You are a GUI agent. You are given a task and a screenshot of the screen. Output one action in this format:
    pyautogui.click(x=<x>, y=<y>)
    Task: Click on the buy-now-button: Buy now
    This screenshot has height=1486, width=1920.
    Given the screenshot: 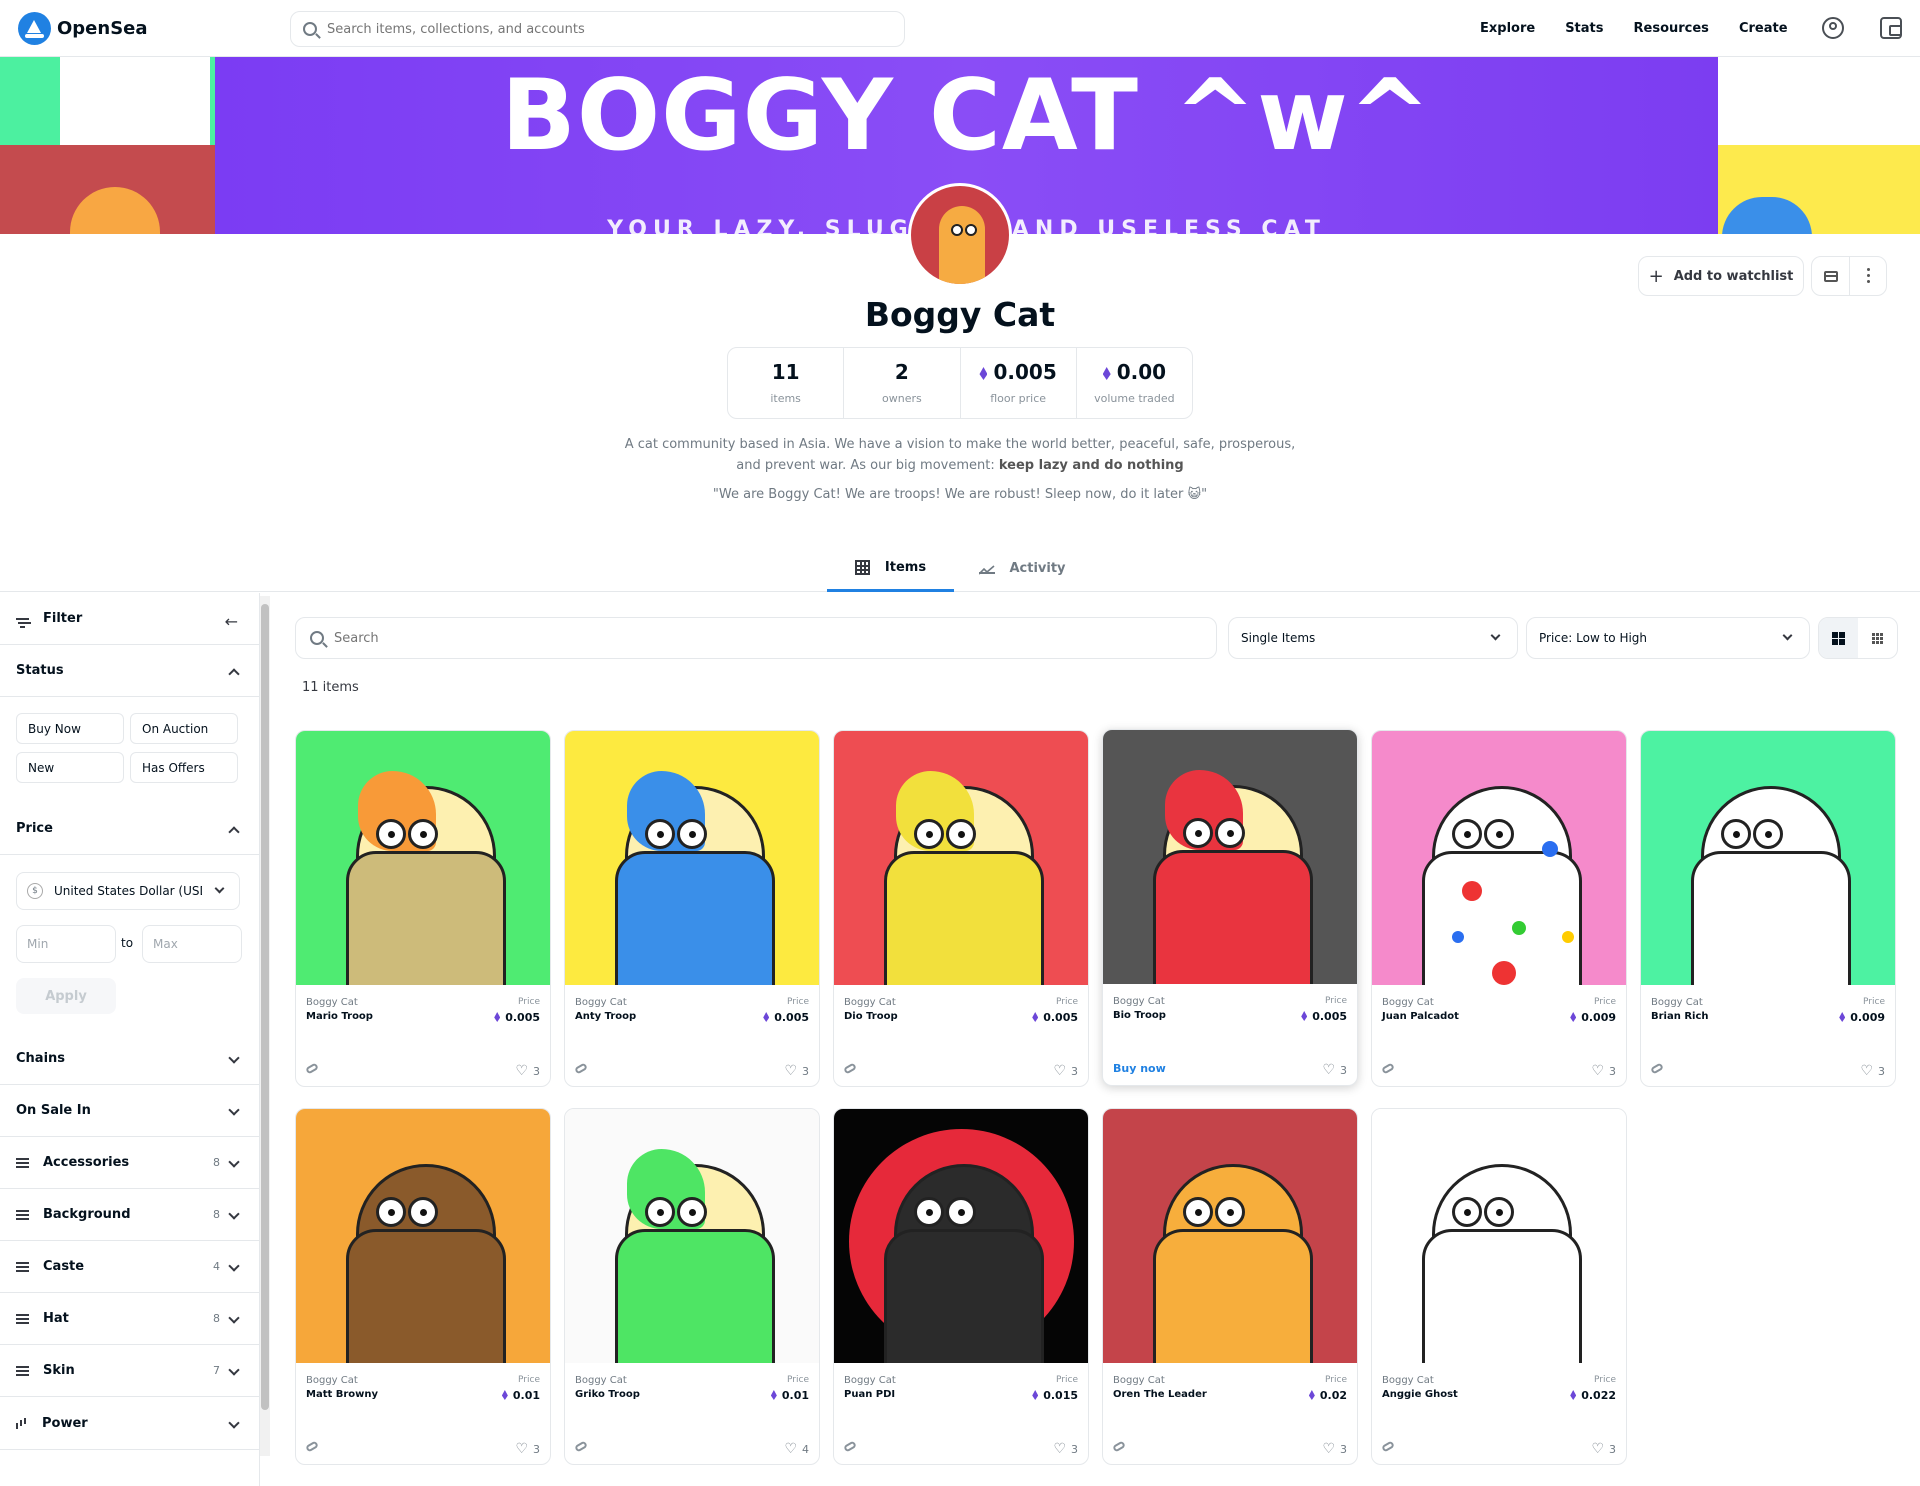 What is the action you would take?
    pyautogui.click(x=1139, y=1068)
    